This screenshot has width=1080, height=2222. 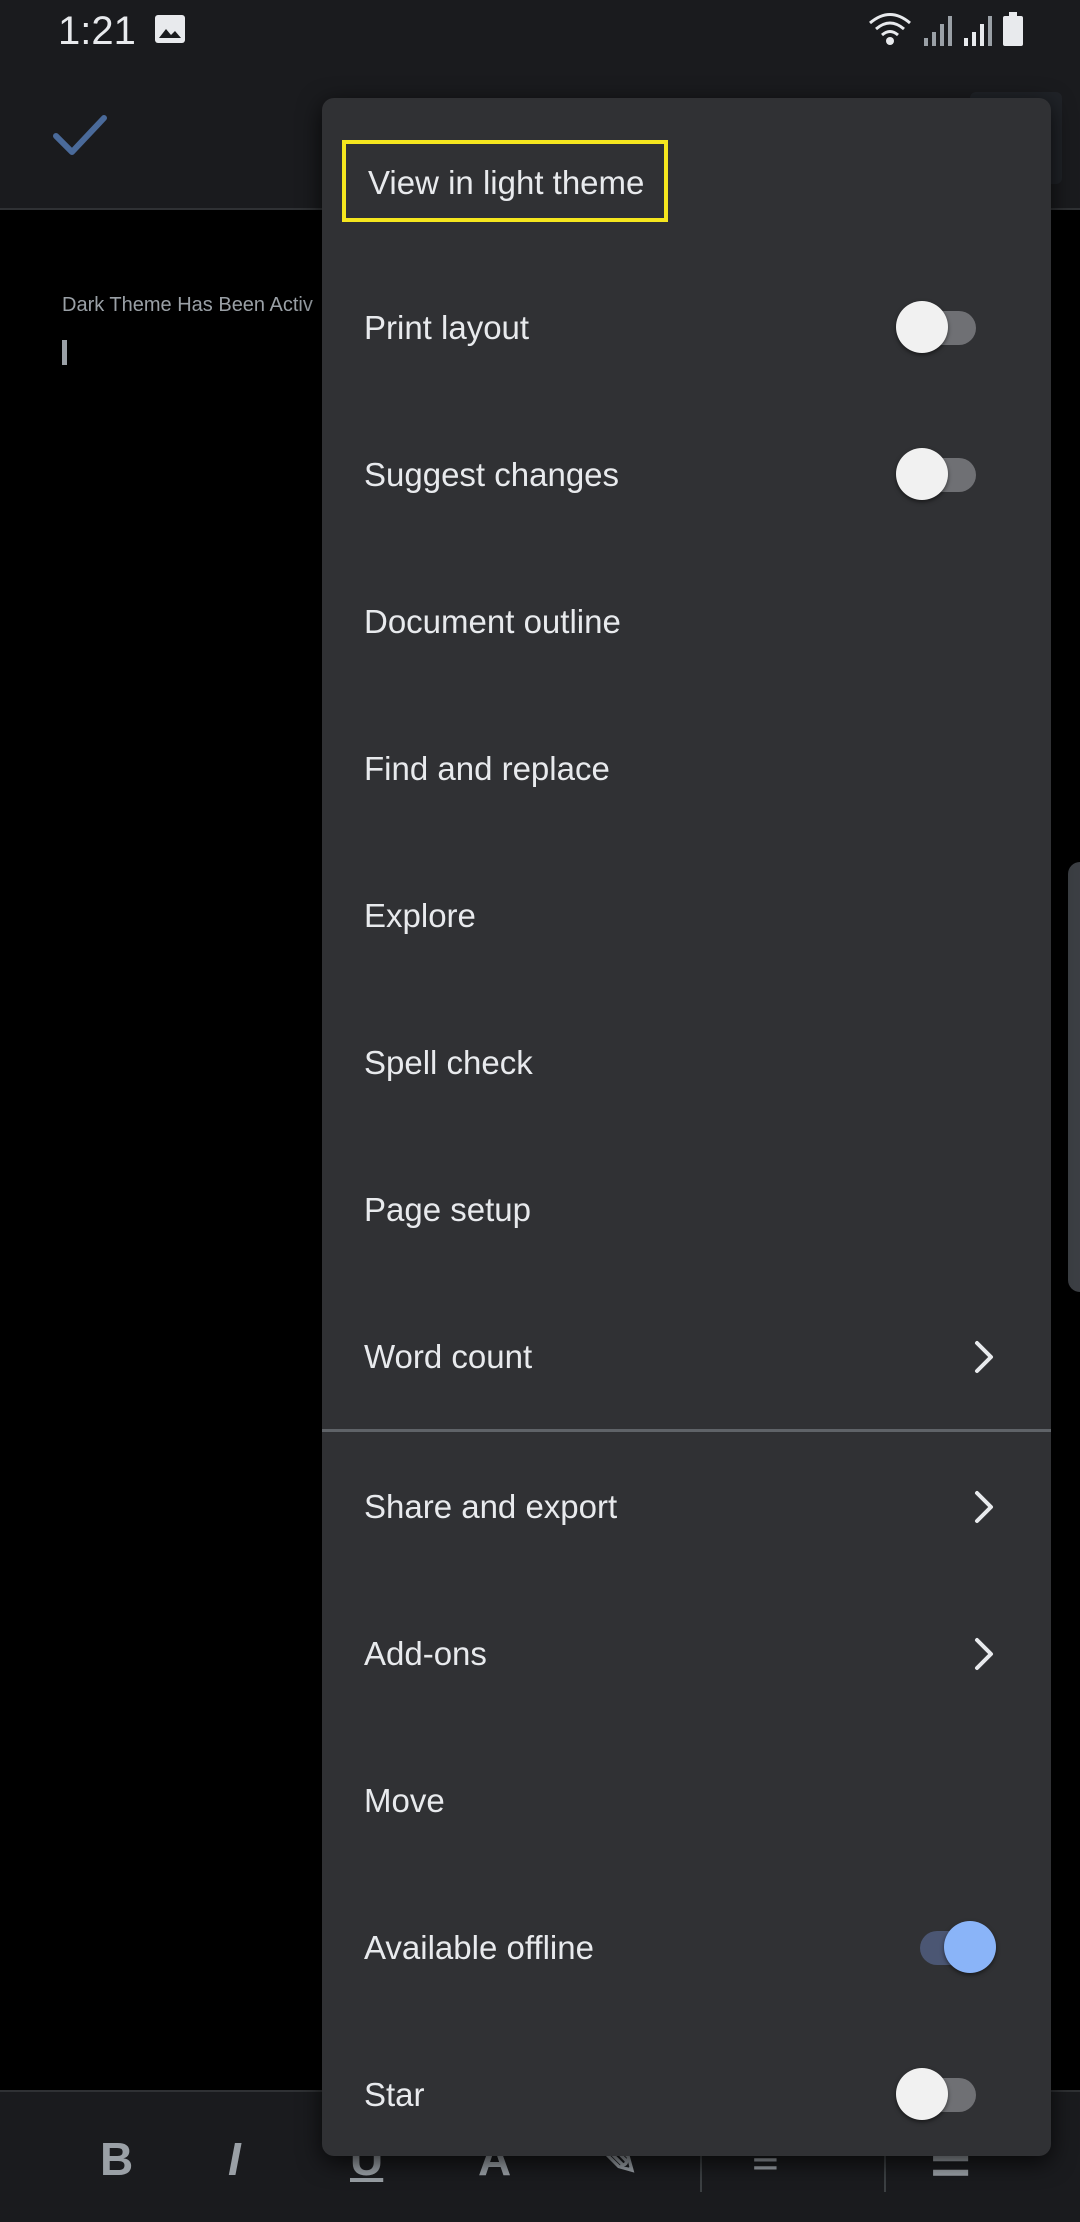 What do you see at coordinates (686, 1063) in the screenshot?
I see `menu-item-spell-check: Spell check` at bounding box center [686, 1063].